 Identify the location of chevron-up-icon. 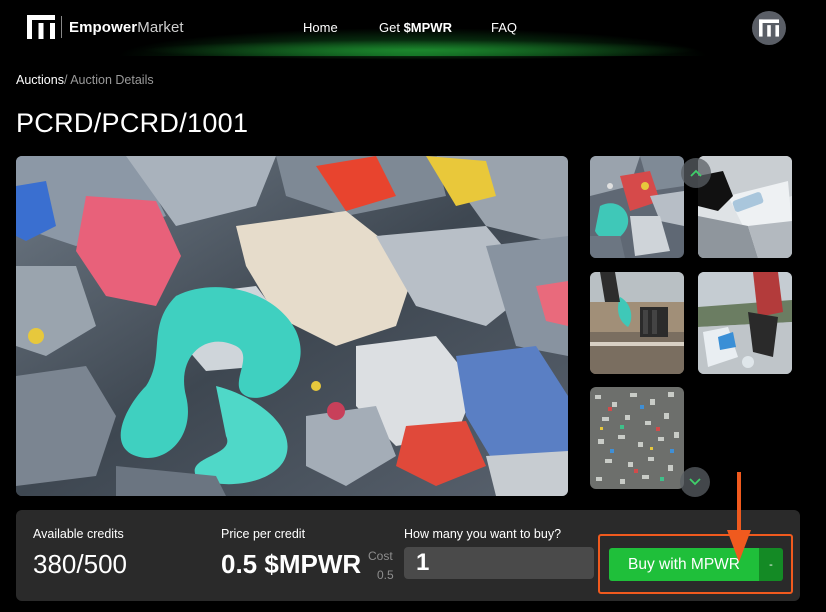
(696, 173).